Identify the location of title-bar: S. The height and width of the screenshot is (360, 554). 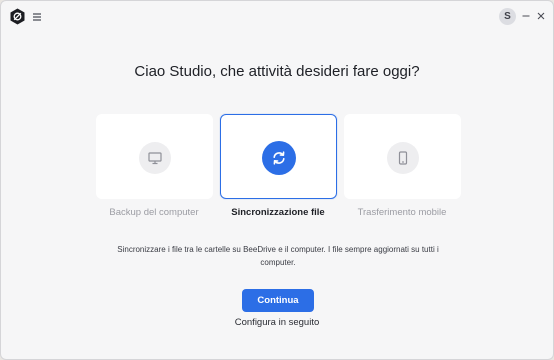
(277, 16).